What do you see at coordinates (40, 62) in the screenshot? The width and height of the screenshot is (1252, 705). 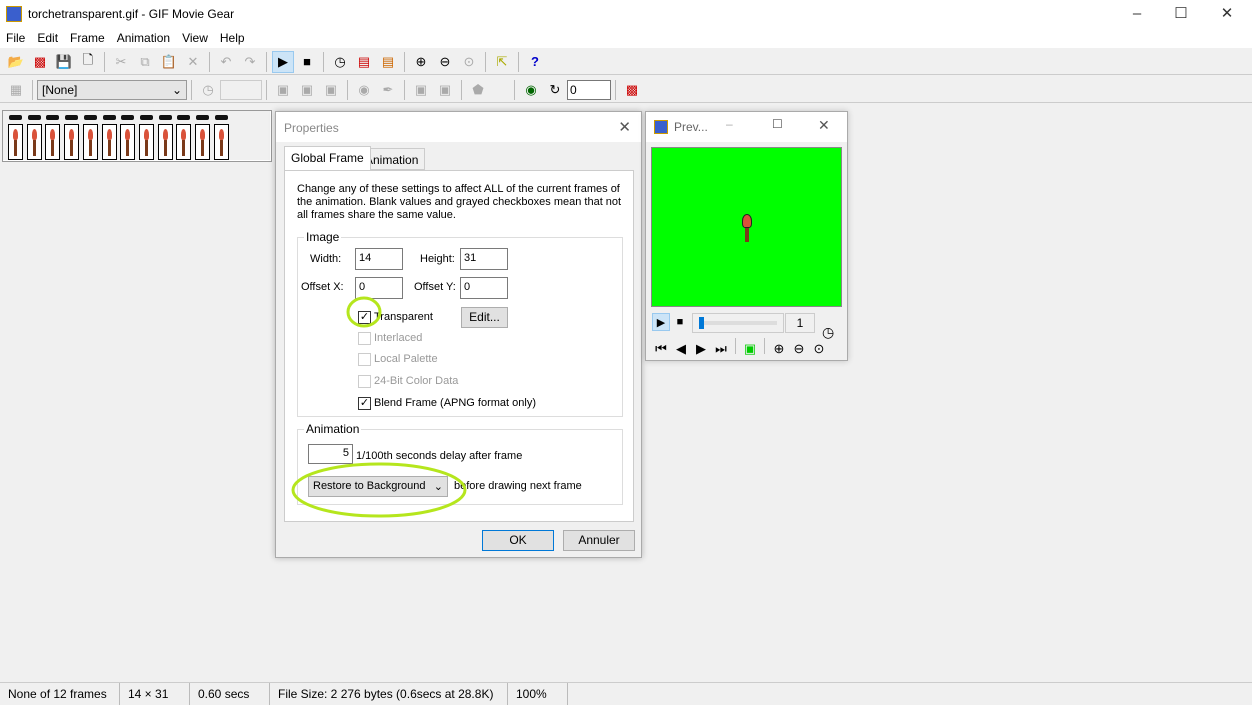 I see `insert-frames-icon: ▩` at bounding box center [40, 62].